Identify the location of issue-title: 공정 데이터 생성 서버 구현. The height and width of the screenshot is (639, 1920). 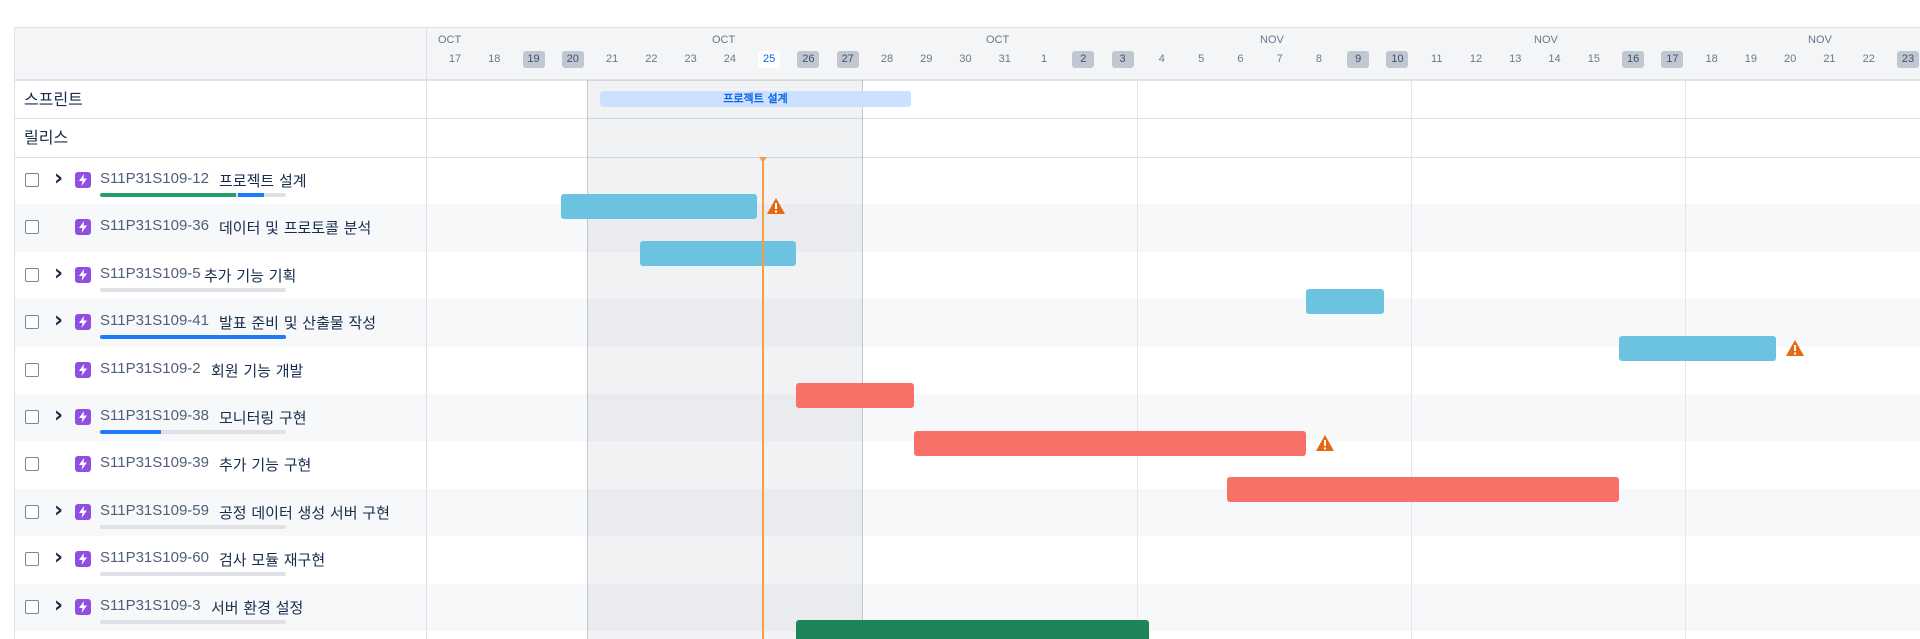
(304, 512).